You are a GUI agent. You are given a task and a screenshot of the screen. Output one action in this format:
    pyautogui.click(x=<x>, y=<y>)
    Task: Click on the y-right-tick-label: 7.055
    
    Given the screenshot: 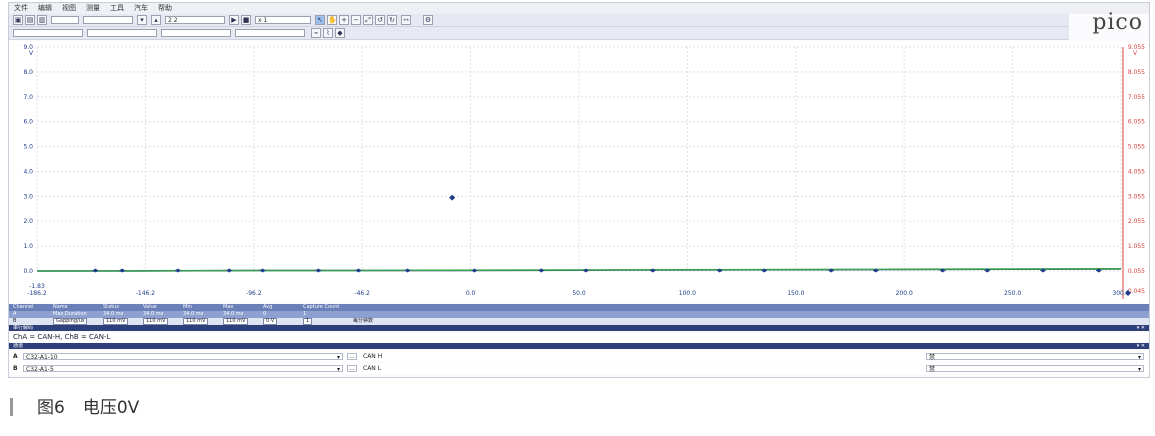 What is the action you would take?
    pyautogui.click(x=1136, y=97)
    